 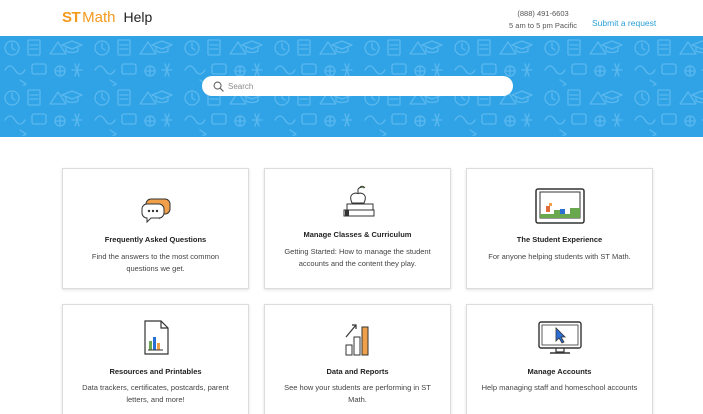 What do you see at coordinates (357, 234) in the screenshot?
I see `card-title: Manage Classes & Curriculum` at bounding box center [357, 234].